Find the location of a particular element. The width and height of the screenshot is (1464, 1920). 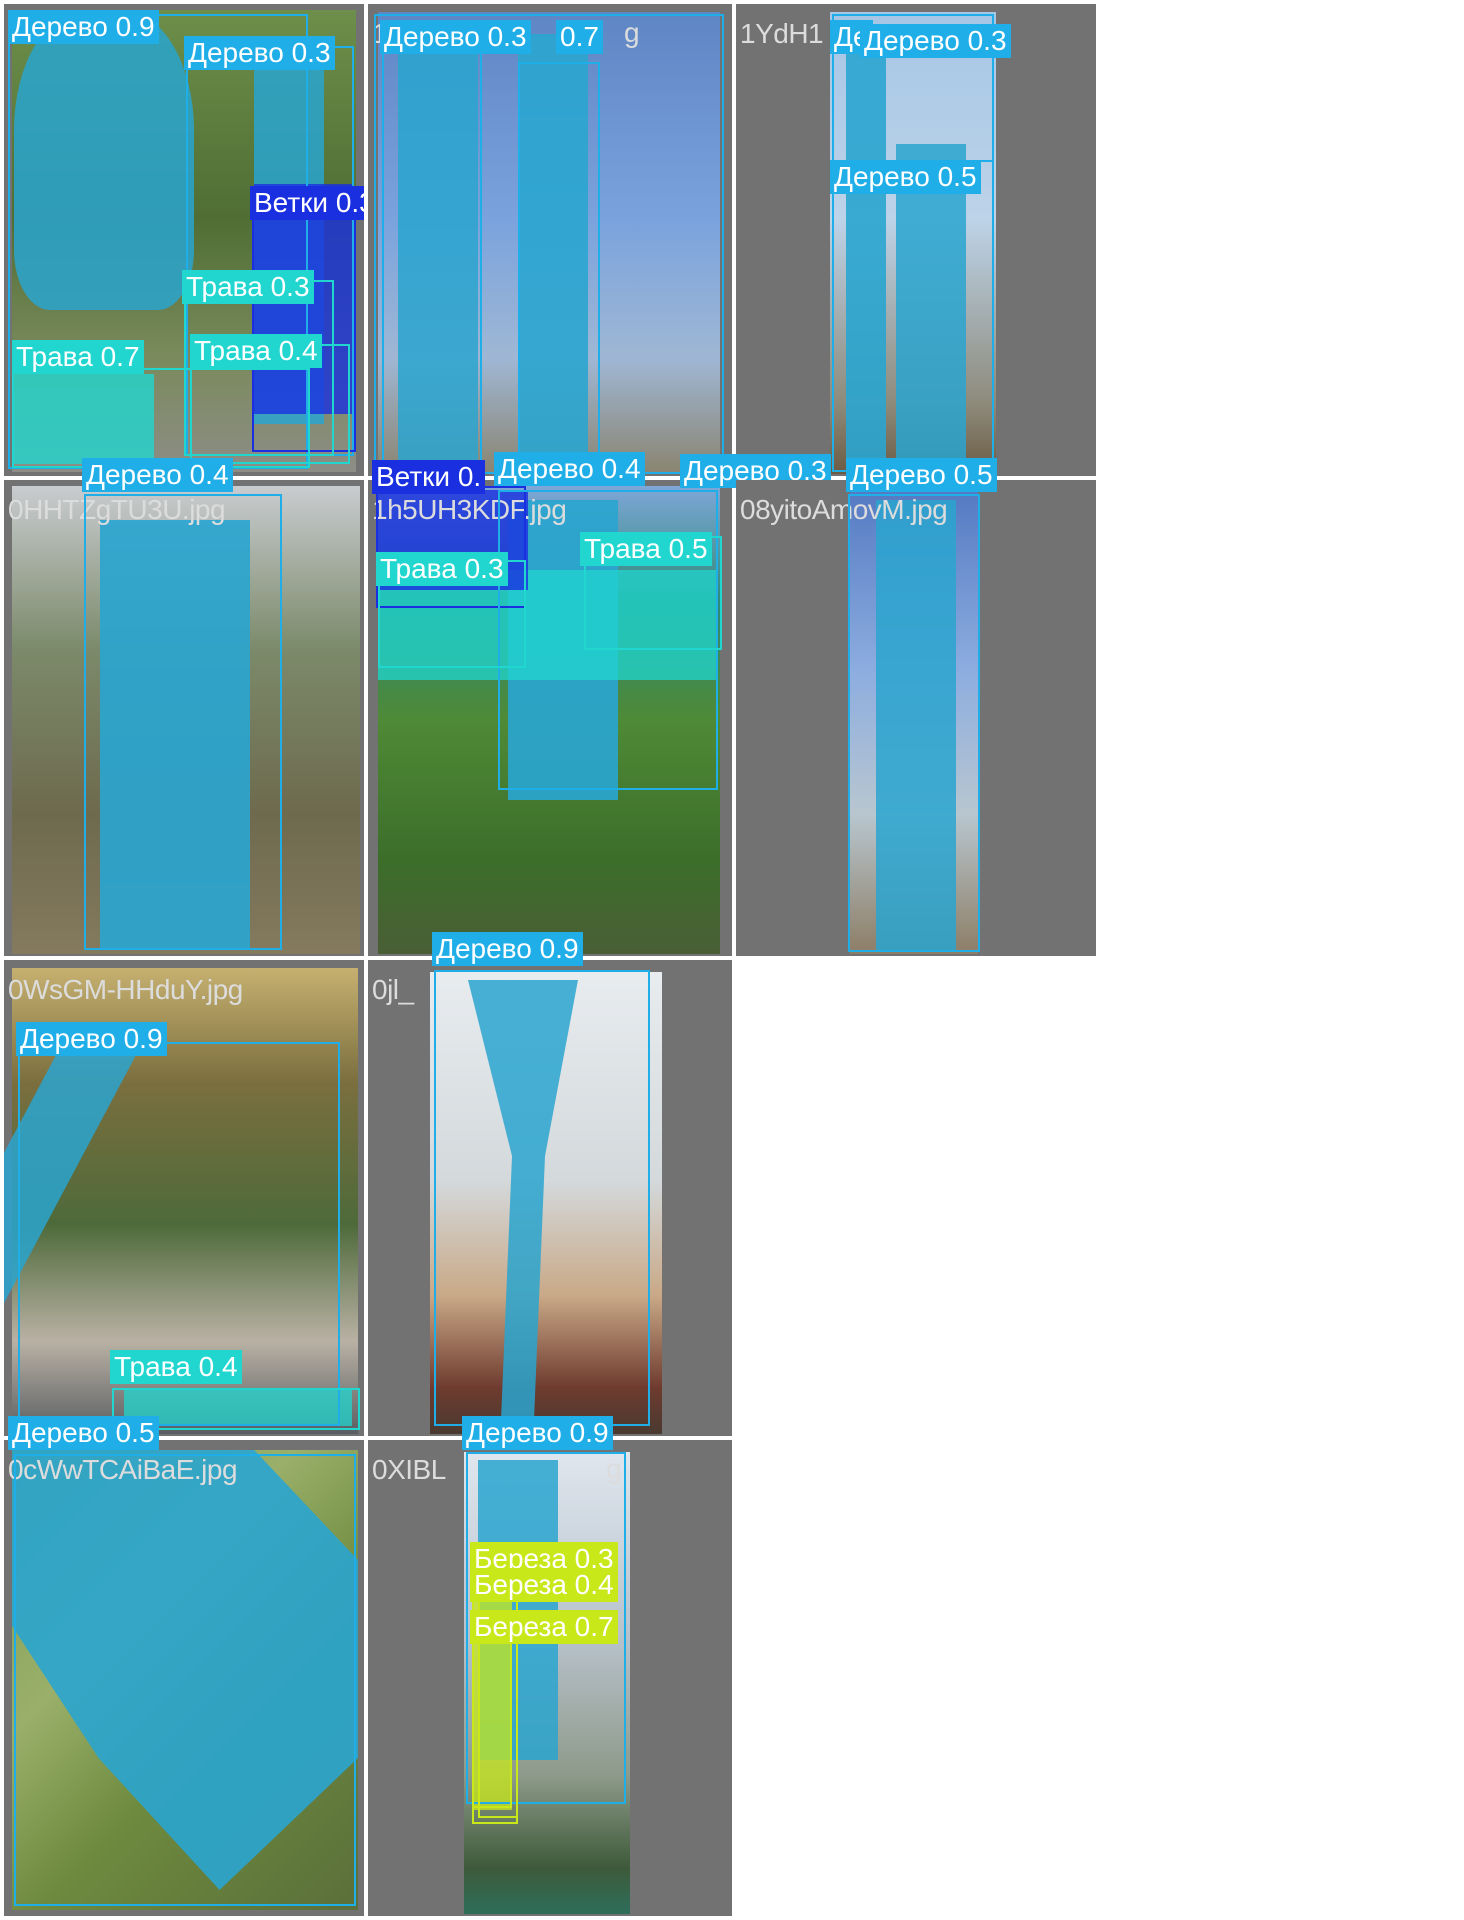

filename: 0XIBL is located at coordinates (409, 1469).